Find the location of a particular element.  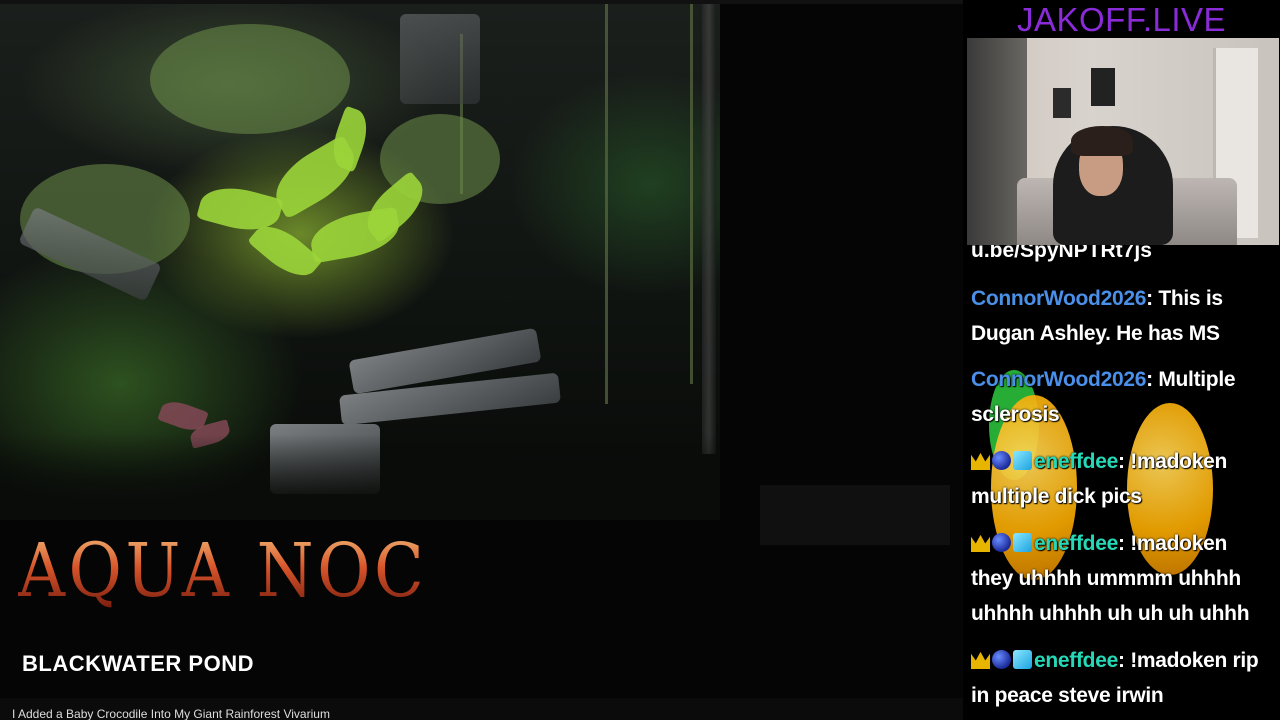

thumbnail-title: Aqua Noctis is located at coordinates (285, 571).